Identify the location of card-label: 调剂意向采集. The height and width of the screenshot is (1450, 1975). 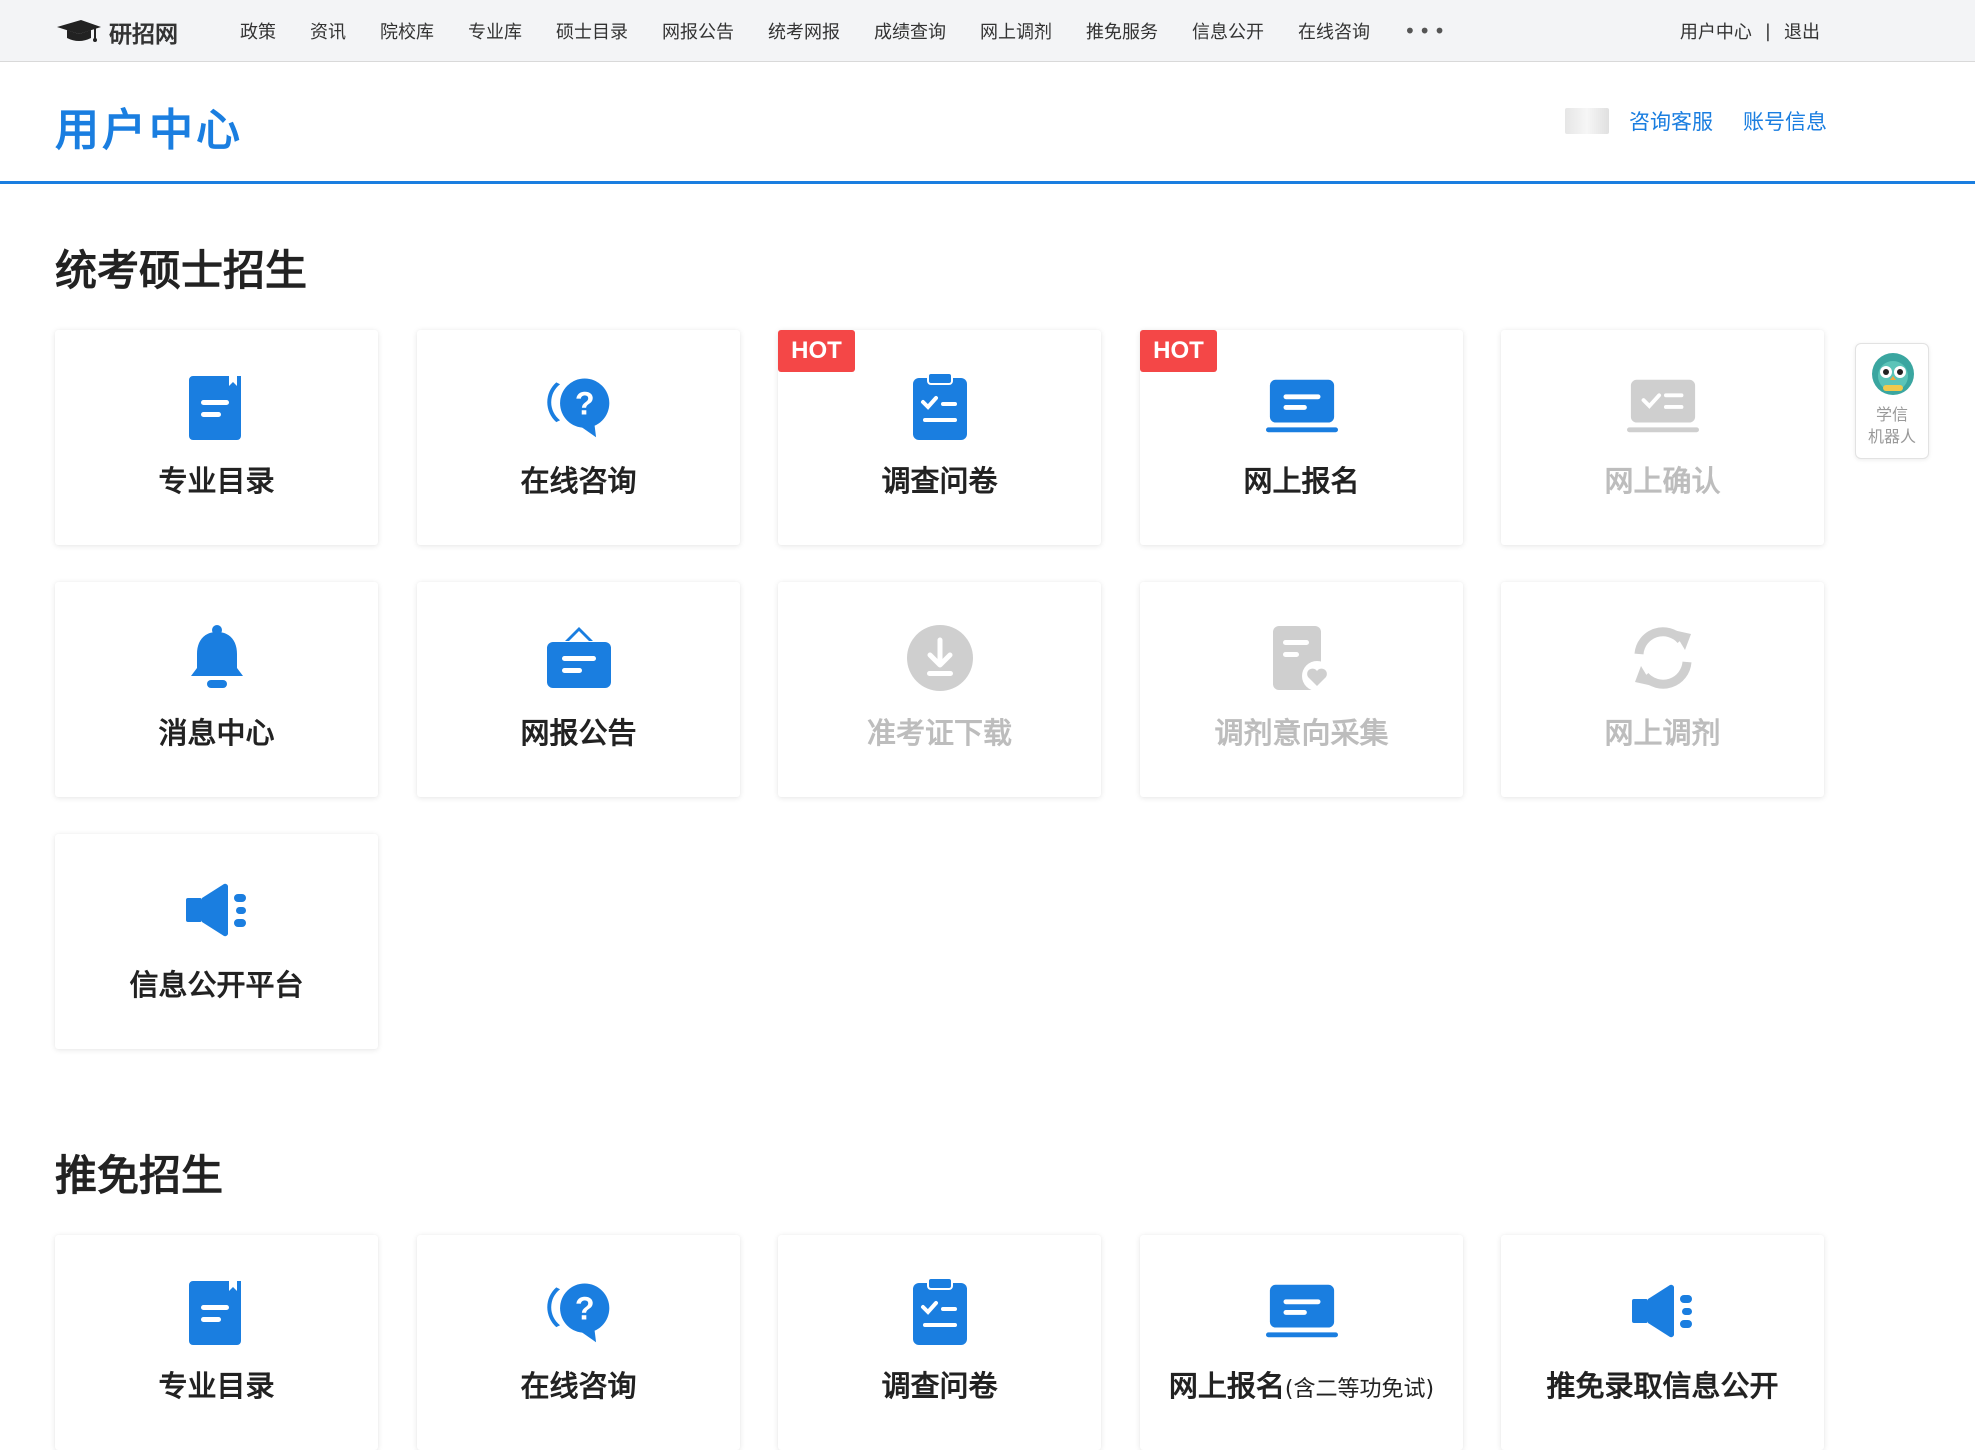
(1301, 733).